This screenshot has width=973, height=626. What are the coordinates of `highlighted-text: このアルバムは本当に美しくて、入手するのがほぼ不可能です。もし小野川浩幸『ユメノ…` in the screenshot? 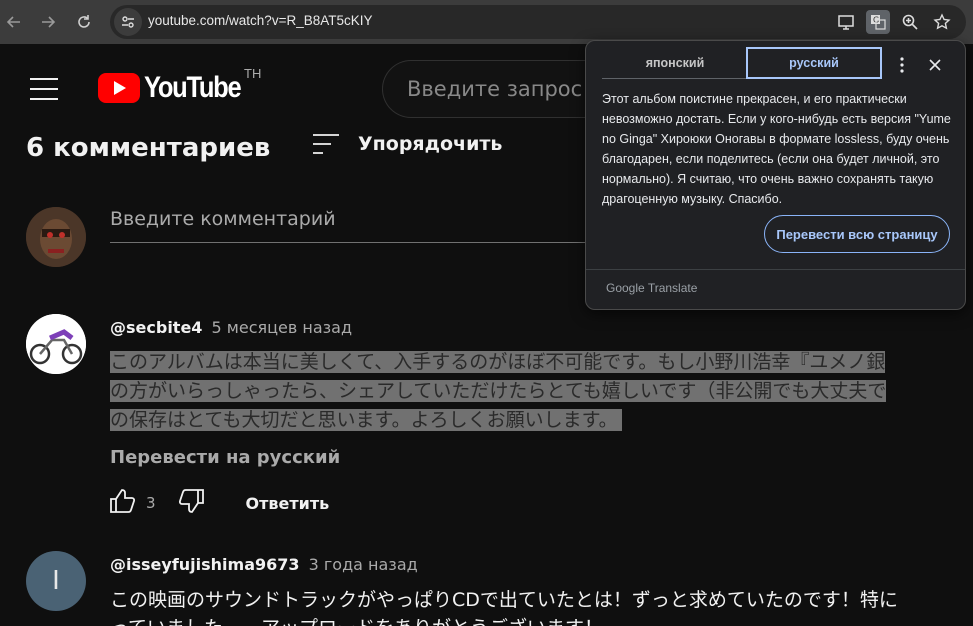 It's located at (498, 362).